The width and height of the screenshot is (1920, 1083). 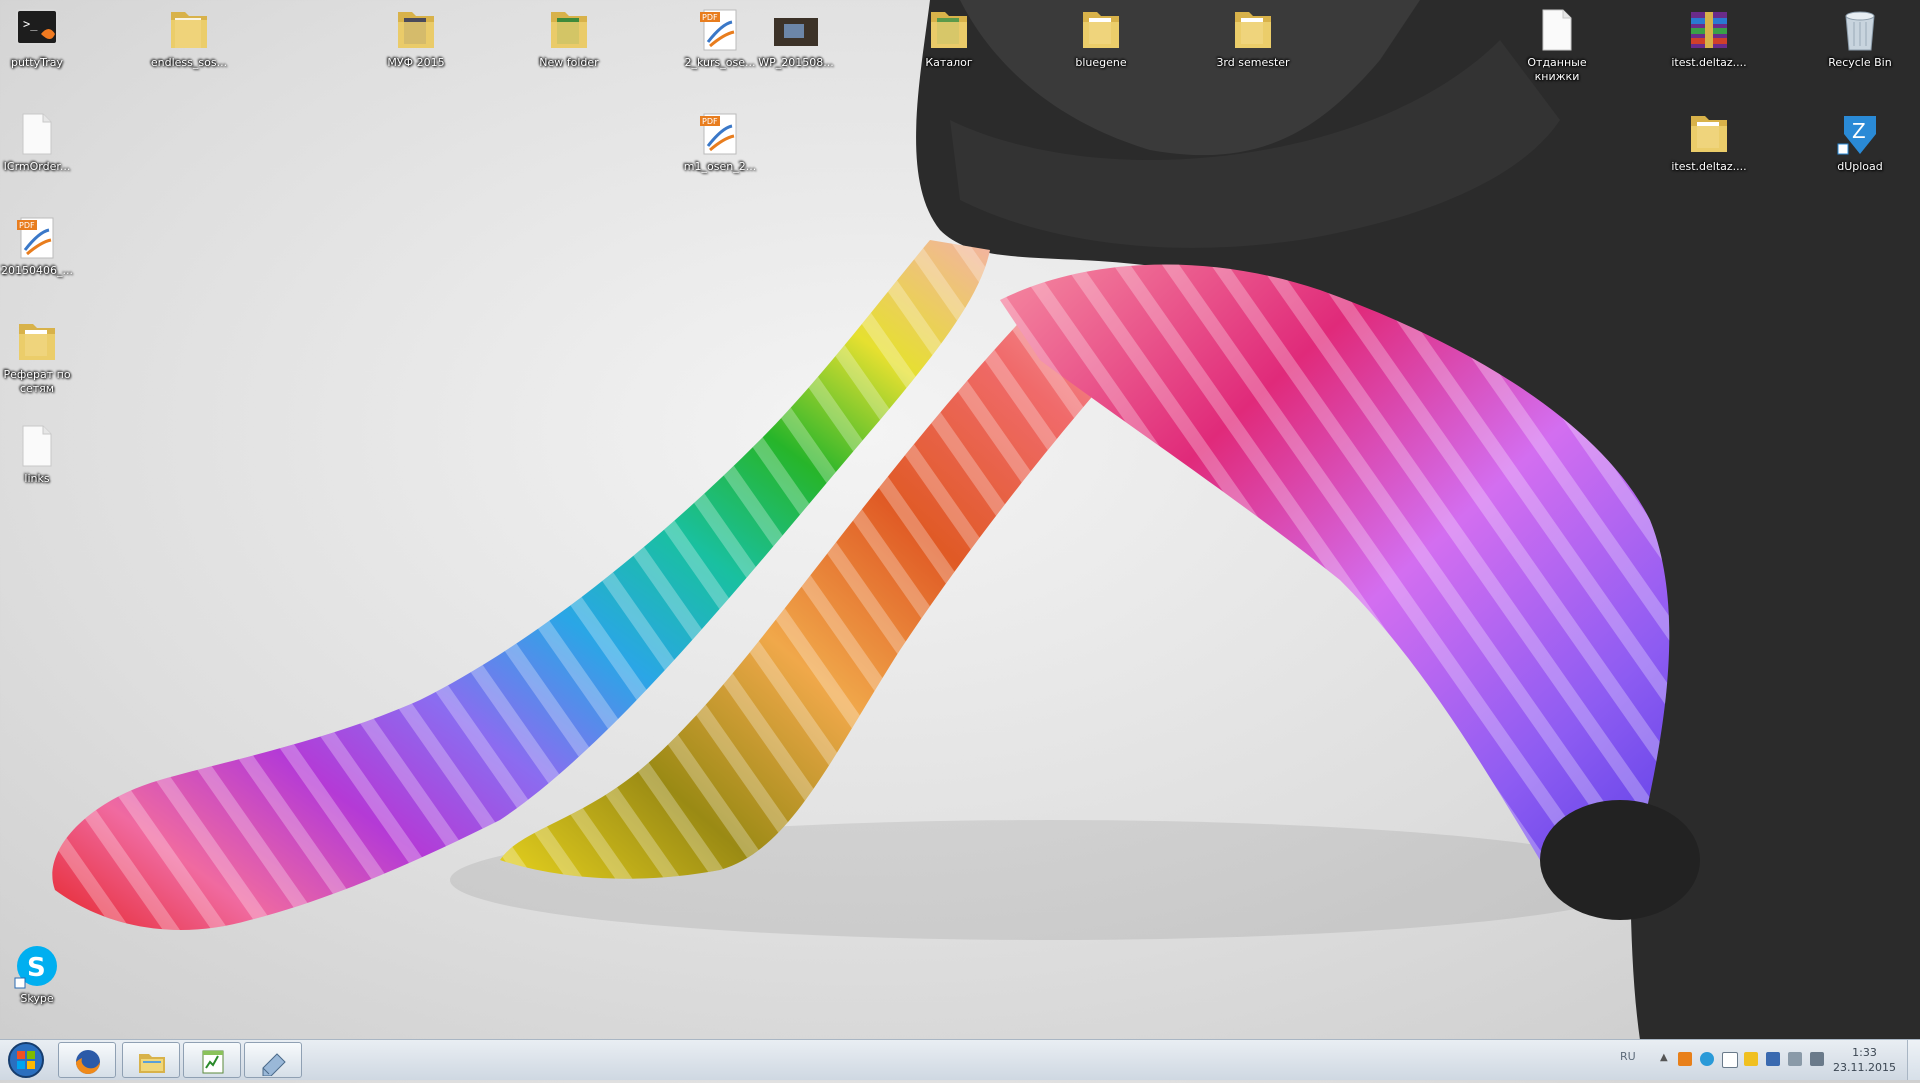 I want to click on desktop-icon-label: New folder, so click(x=569, y=62).